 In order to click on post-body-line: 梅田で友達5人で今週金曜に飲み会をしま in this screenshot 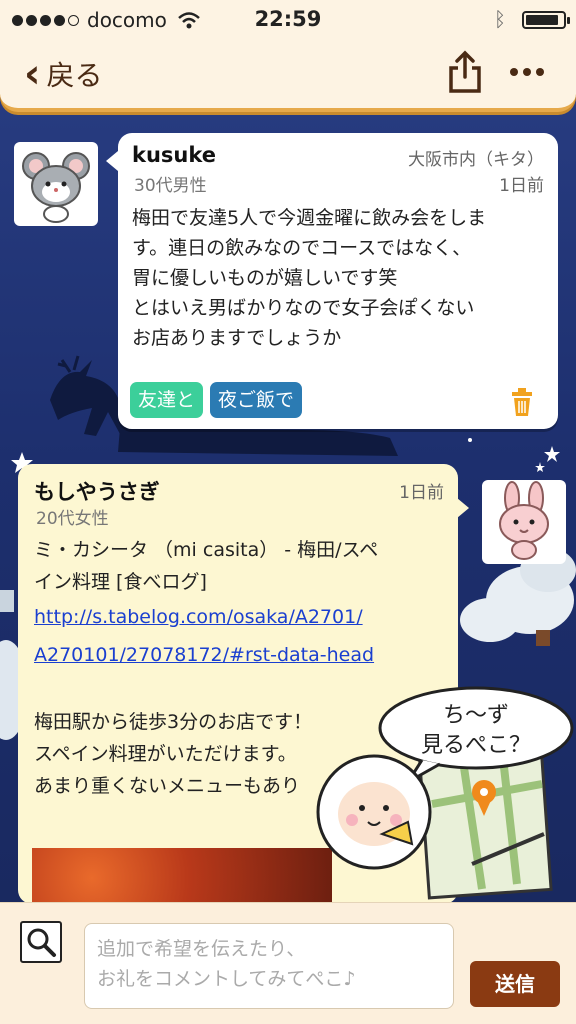, I will do `click(309, 218)`.